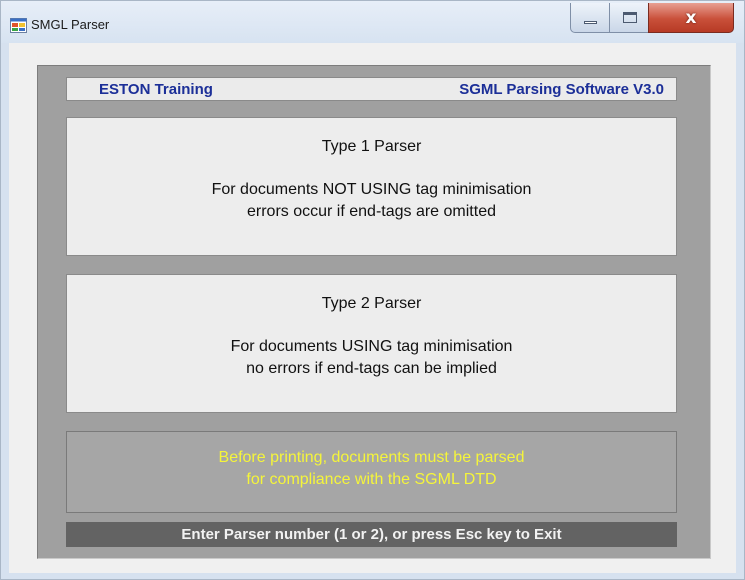 This screenshot has height=580, width=745. Describe the element at coordinates (372, 576) in the screenshot. I see `window-frame-bottom` at that location.